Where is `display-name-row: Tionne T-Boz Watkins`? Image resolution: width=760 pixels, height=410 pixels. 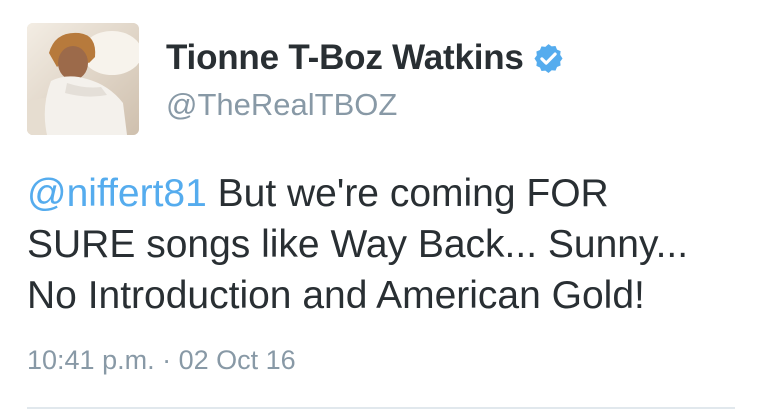 display-name-row: Tionne T-Boz Watkins is located at coordinates (365, 58).